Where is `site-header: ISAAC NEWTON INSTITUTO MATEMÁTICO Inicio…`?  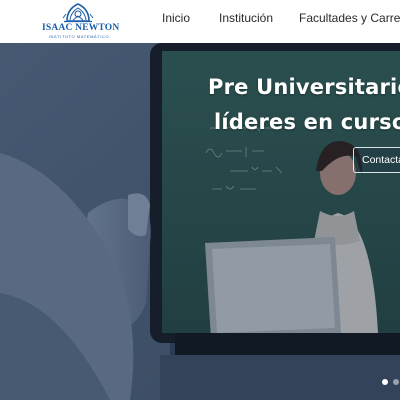
site-header: ISAAC NEWTON INSTITUTO MATEMÁTICO Inicio… is located at coordinates (200, 21).